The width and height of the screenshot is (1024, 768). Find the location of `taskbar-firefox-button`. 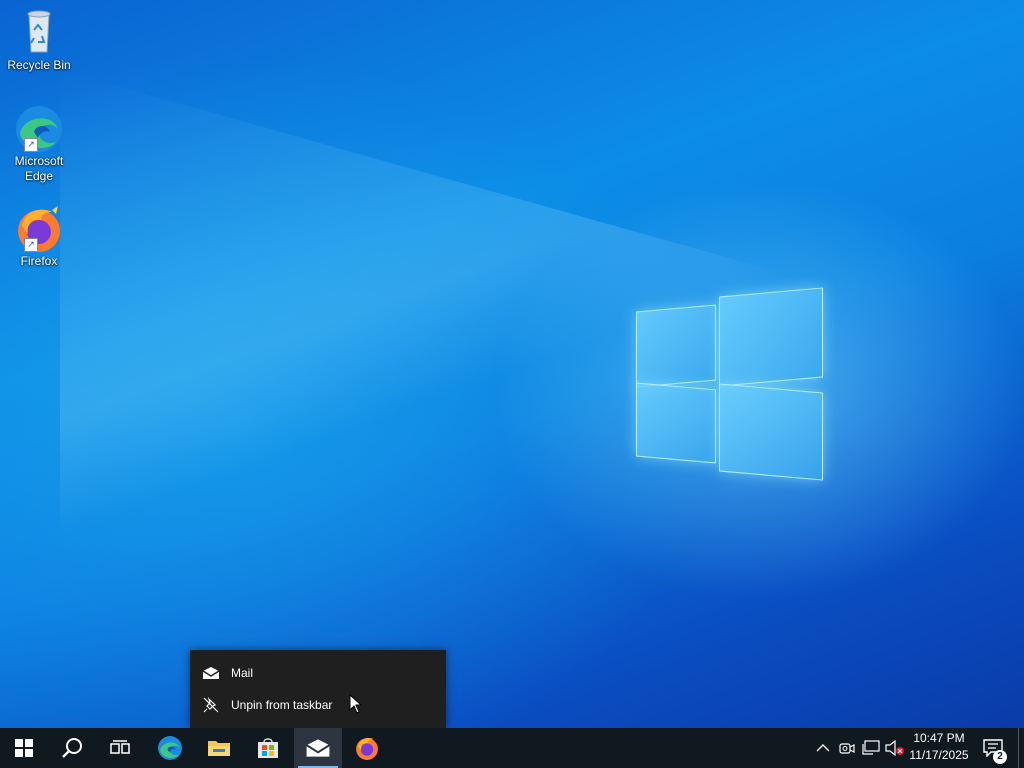

taskbar-firefox-button is located at coordinates (367, 748).